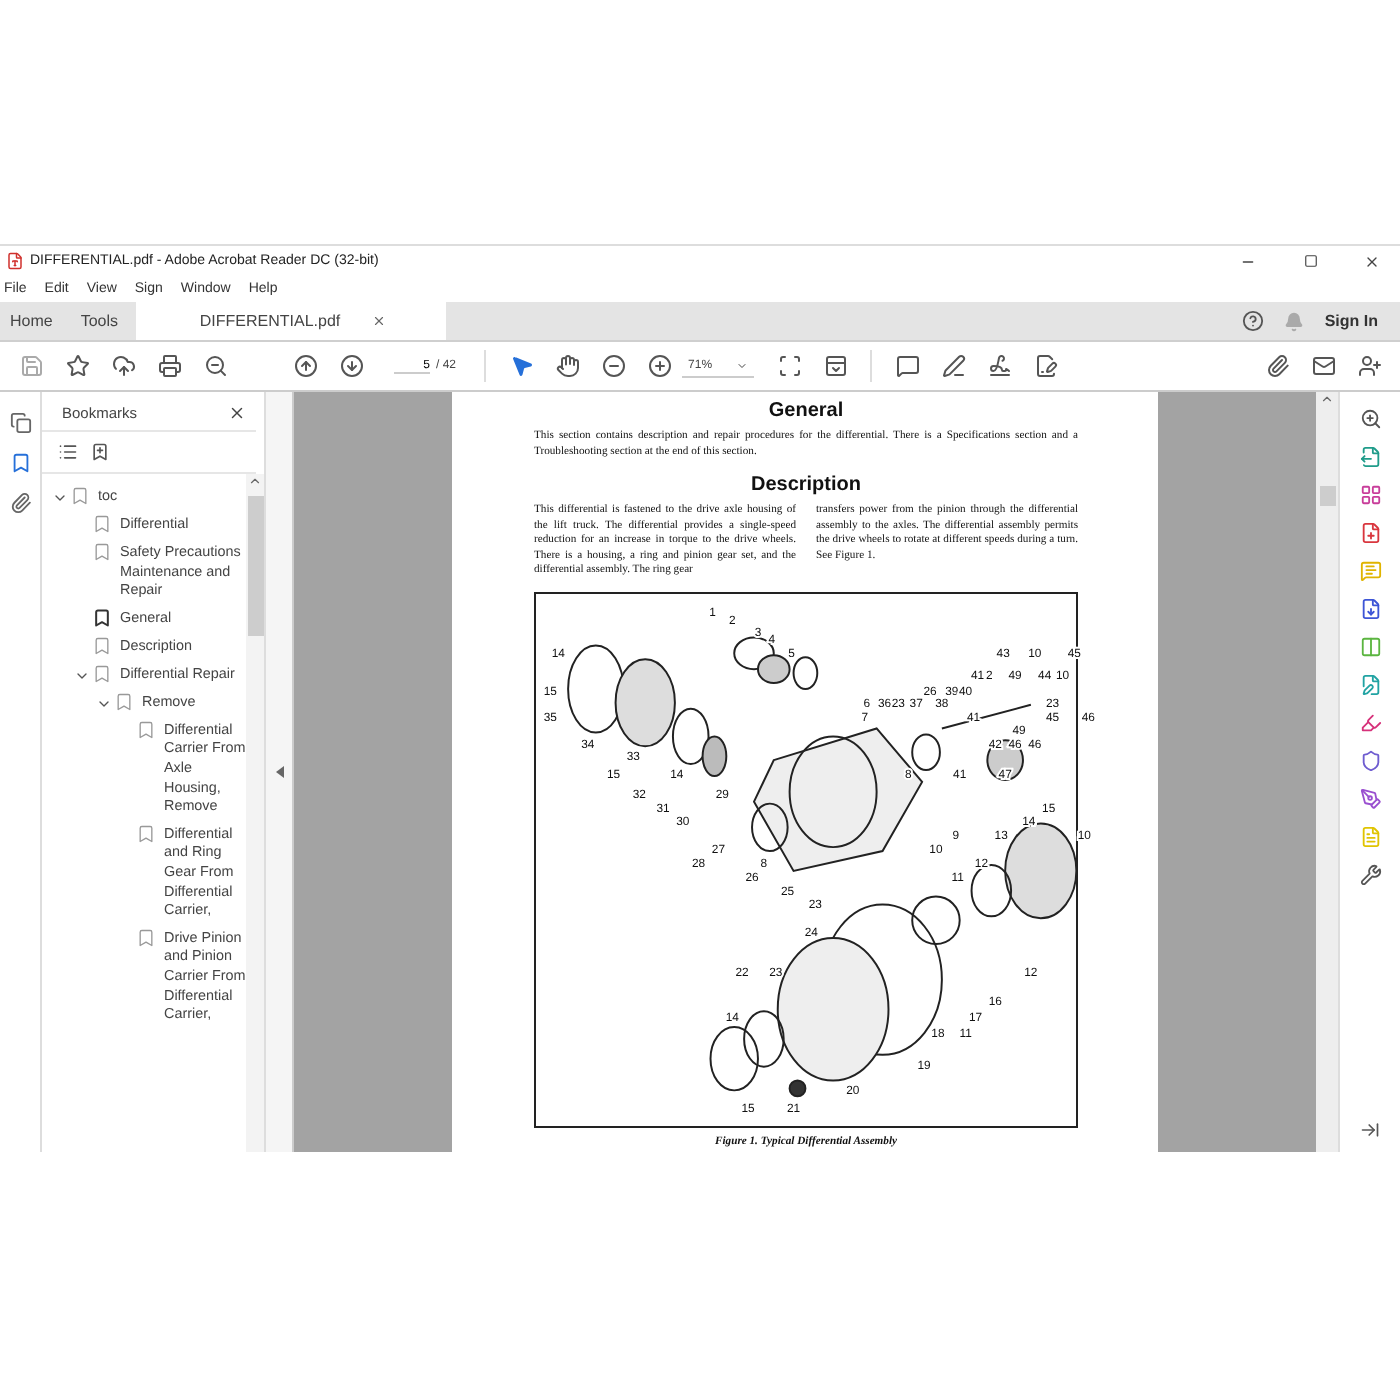  Describe the element at coordinates (1370, 533) in the screenshot. I see `file-plus-icon` at that location.